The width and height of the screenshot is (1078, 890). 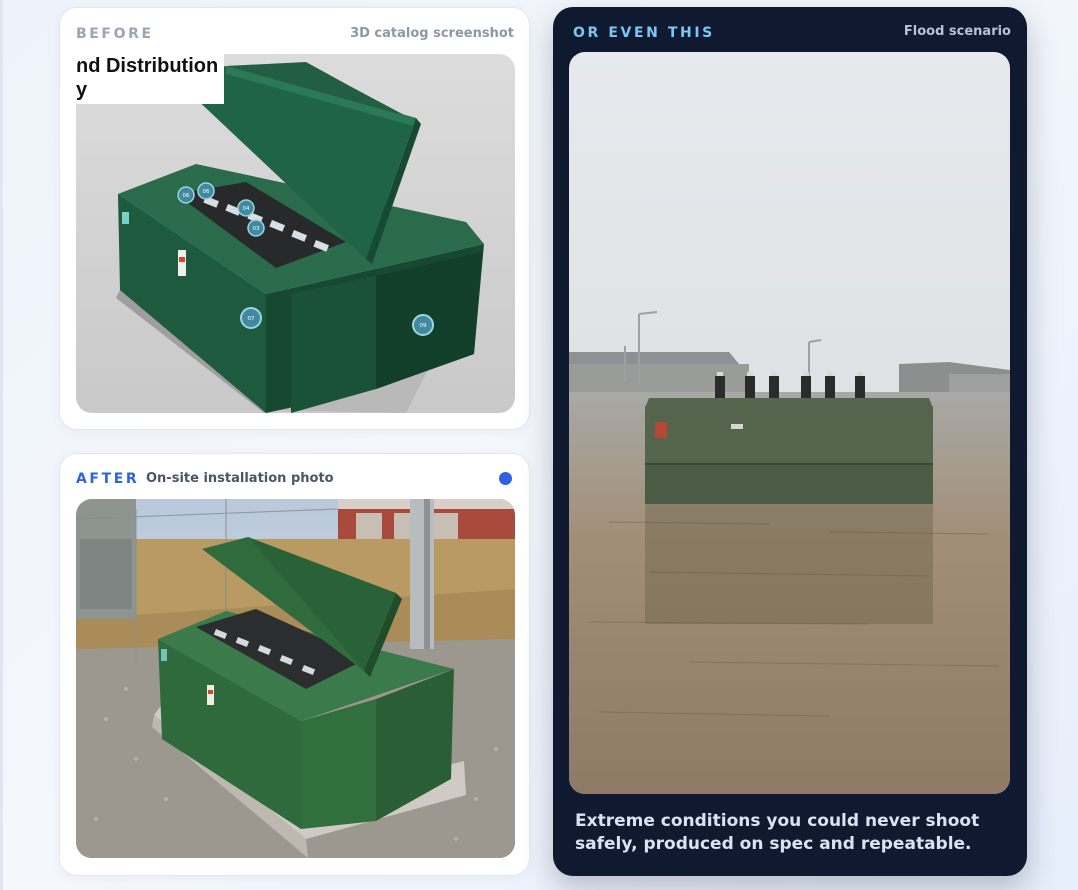 What do you see at coordinates (251, 319) in the screenshot?
I see `hotspot-label: 07` at bounding box center [251, 319].